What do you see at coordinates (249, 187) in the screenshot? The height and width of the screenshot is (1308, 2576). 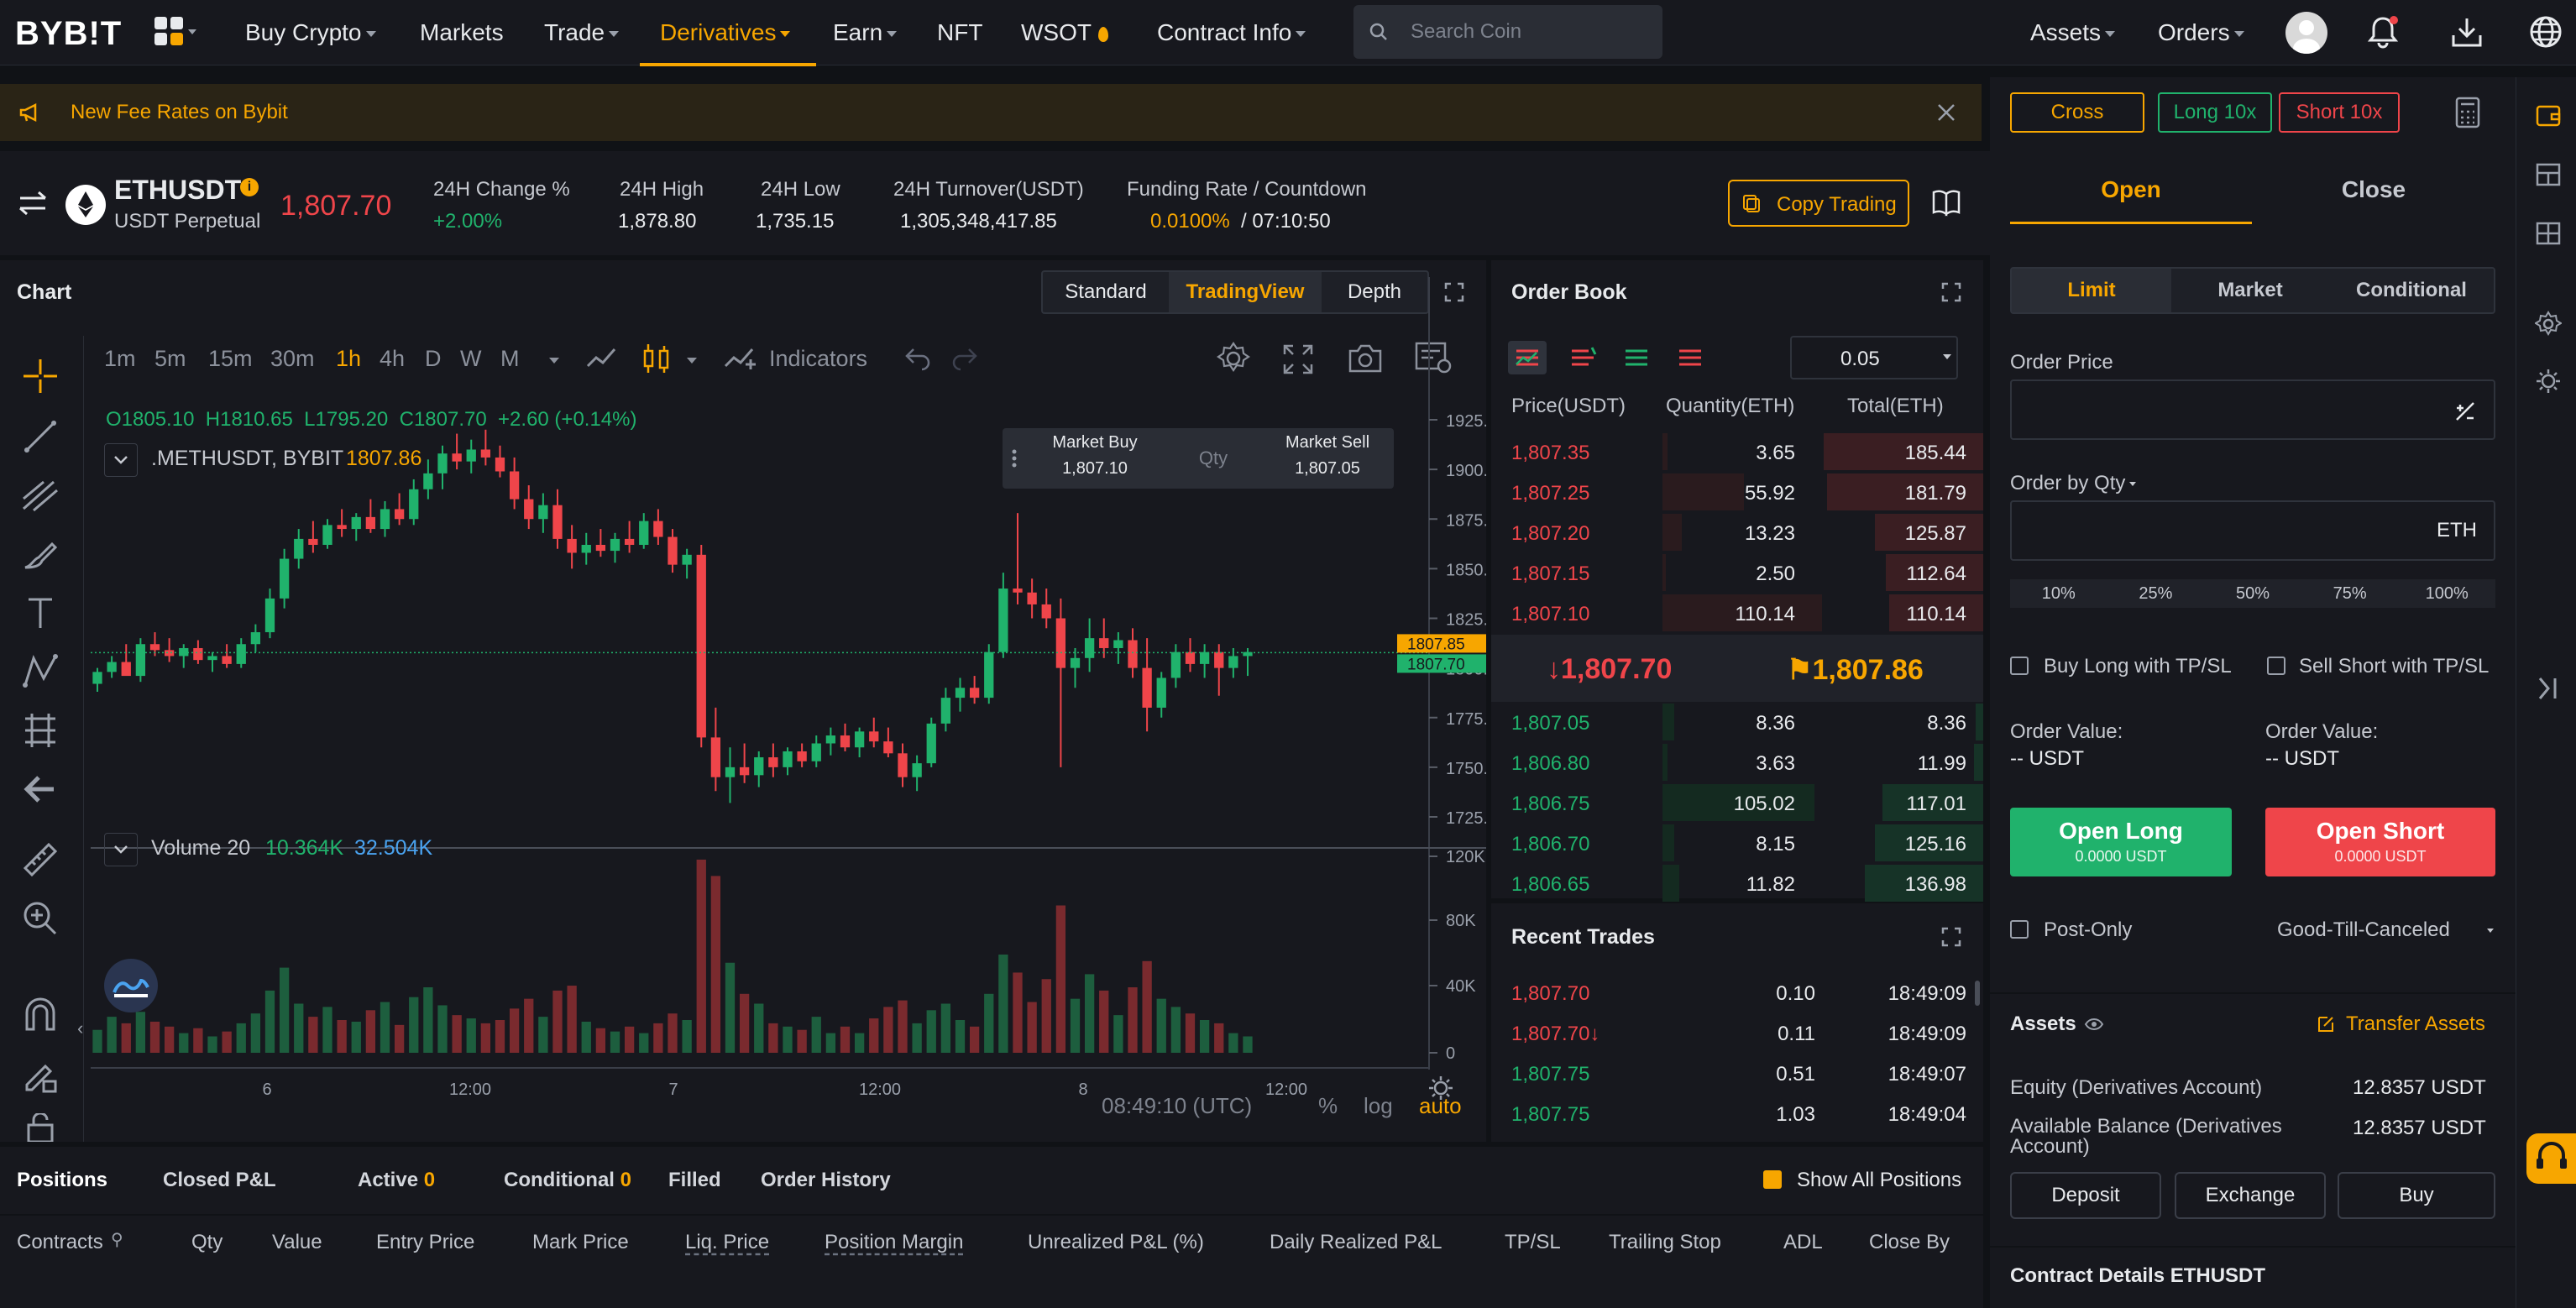 I see `info-icon: i` at bounding box center [249, 187].